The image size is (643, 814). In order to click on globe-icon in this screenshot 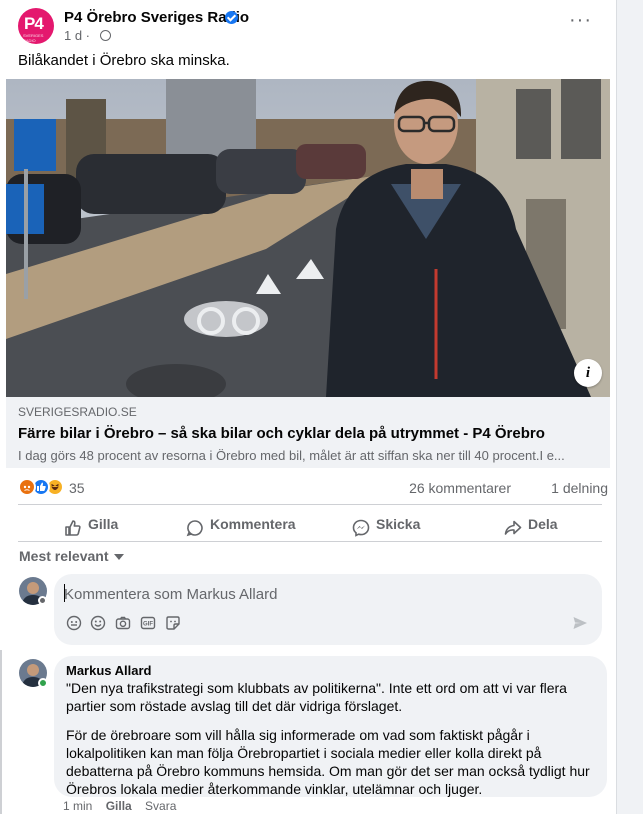, I will do `click(105, 35)`.